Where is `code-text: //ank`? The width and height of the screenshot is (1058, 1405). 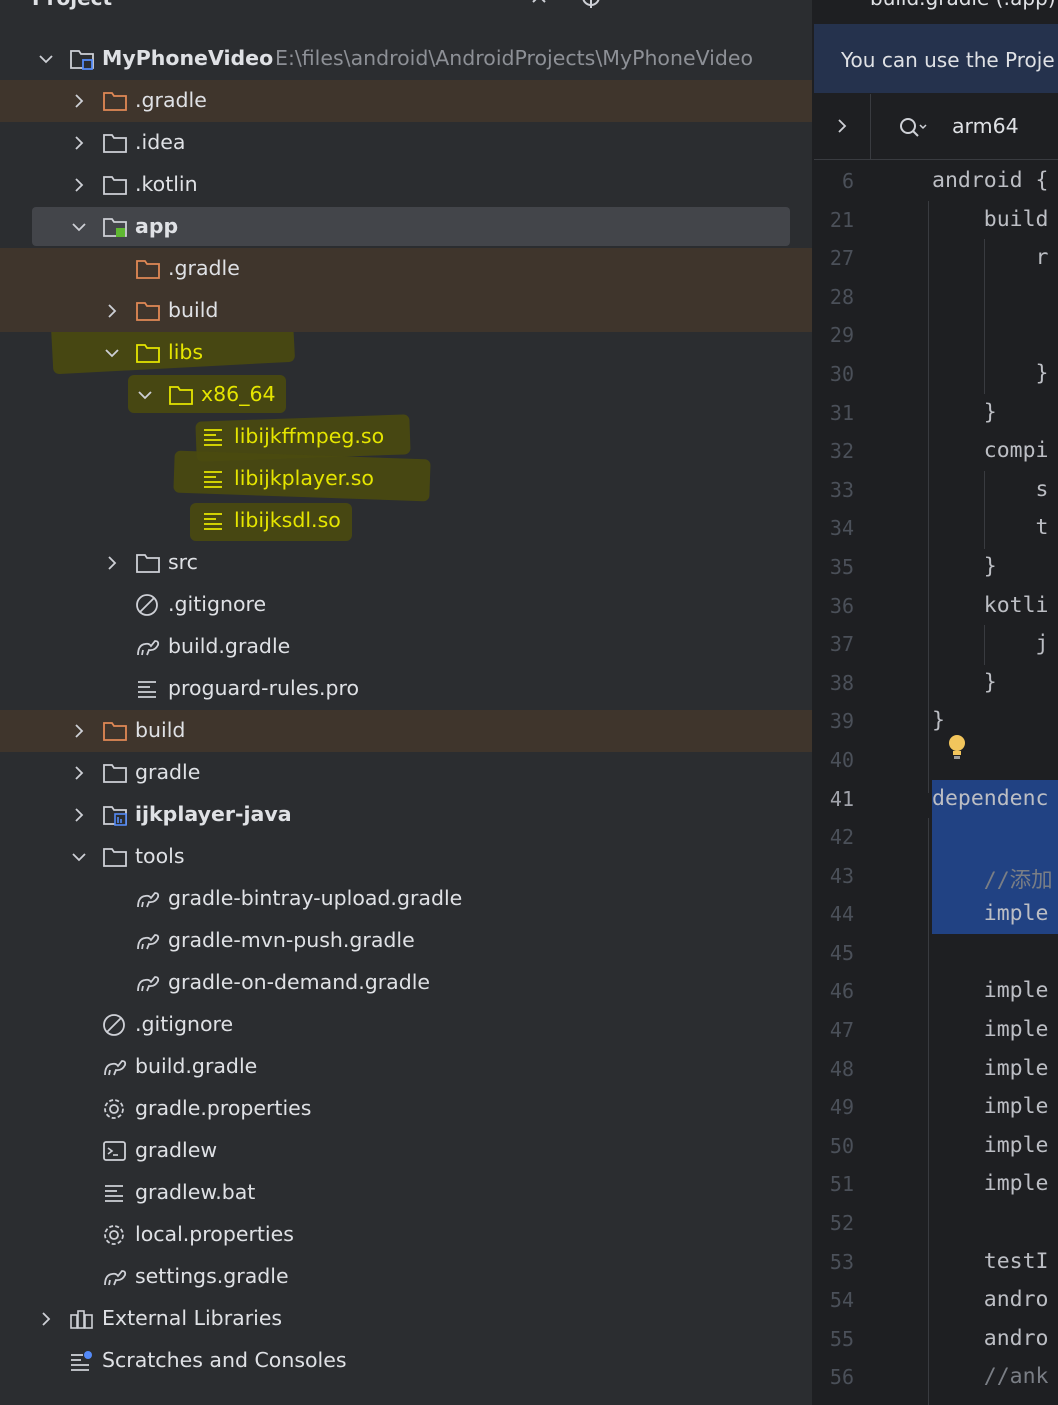 code-text: //ank is located at coordinates (990, 1377).